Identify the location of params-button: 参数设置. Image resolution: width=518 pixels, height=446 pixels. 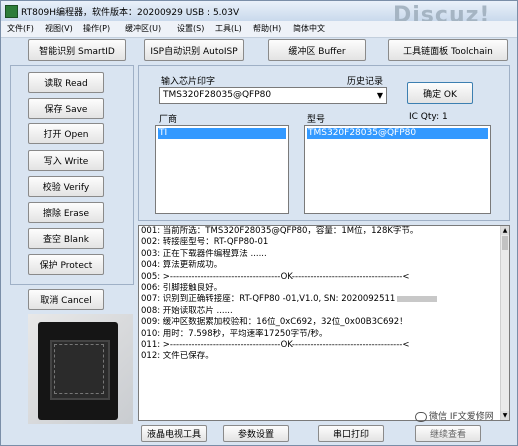
(256, 433).